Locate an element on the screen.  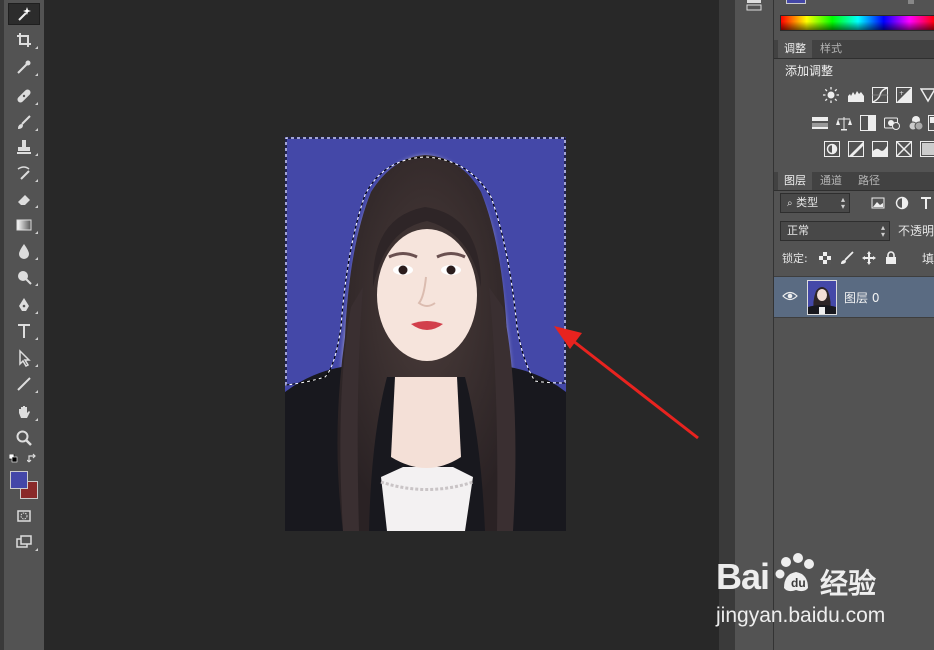
line-tool is located at coordinates (24, 384).